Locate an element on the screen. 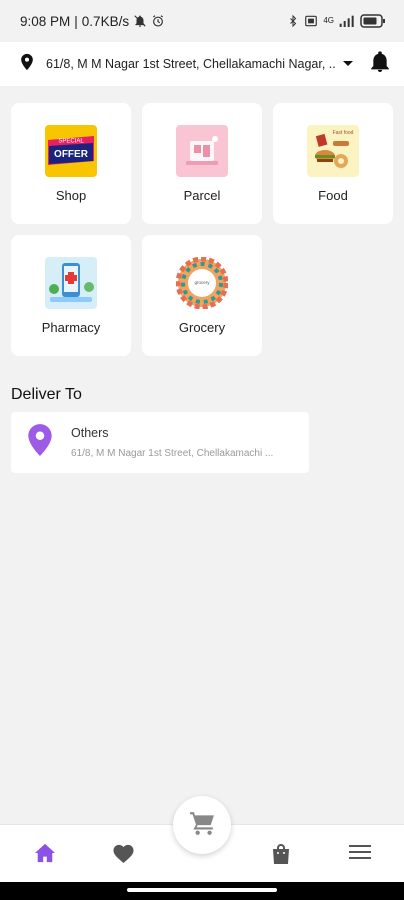 Image resolution: width=404 pixels, height=900 pixels. service-card-parcel: Parcel is located at coordinates (202, 163).